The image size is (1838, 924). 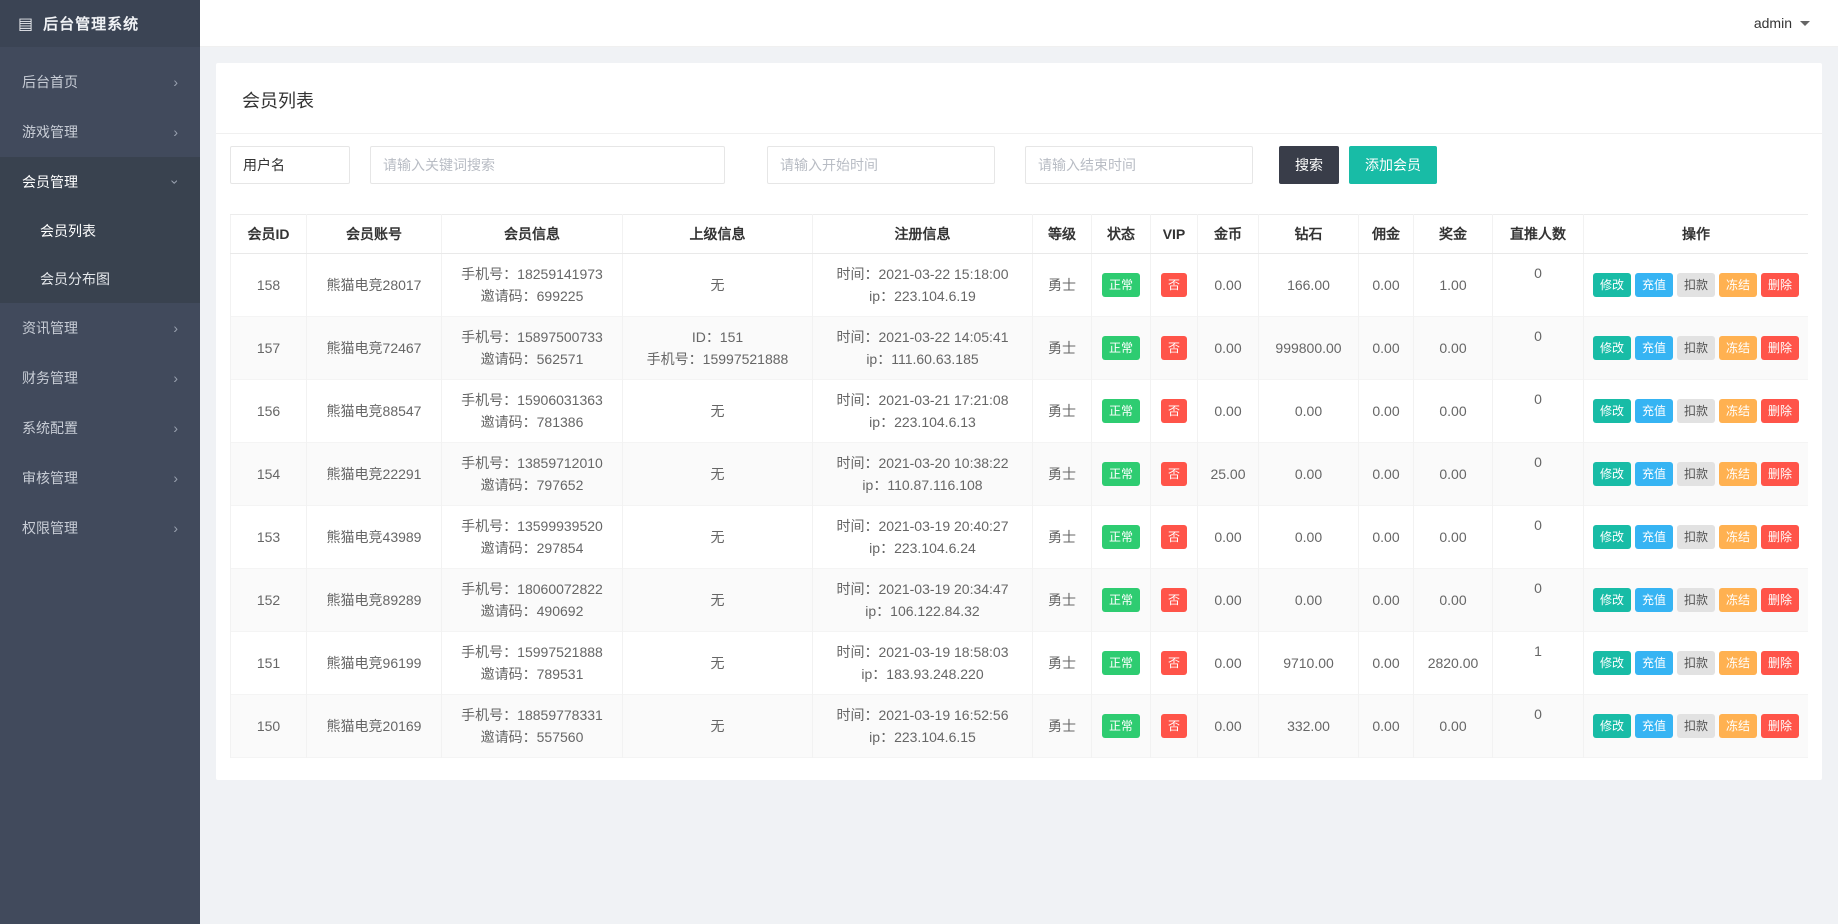 What do you see at coordinates (100, 82) in the screenshot?
I see `sidebar-item-home: 后台首页 ›` at bounding box center [100, 82].